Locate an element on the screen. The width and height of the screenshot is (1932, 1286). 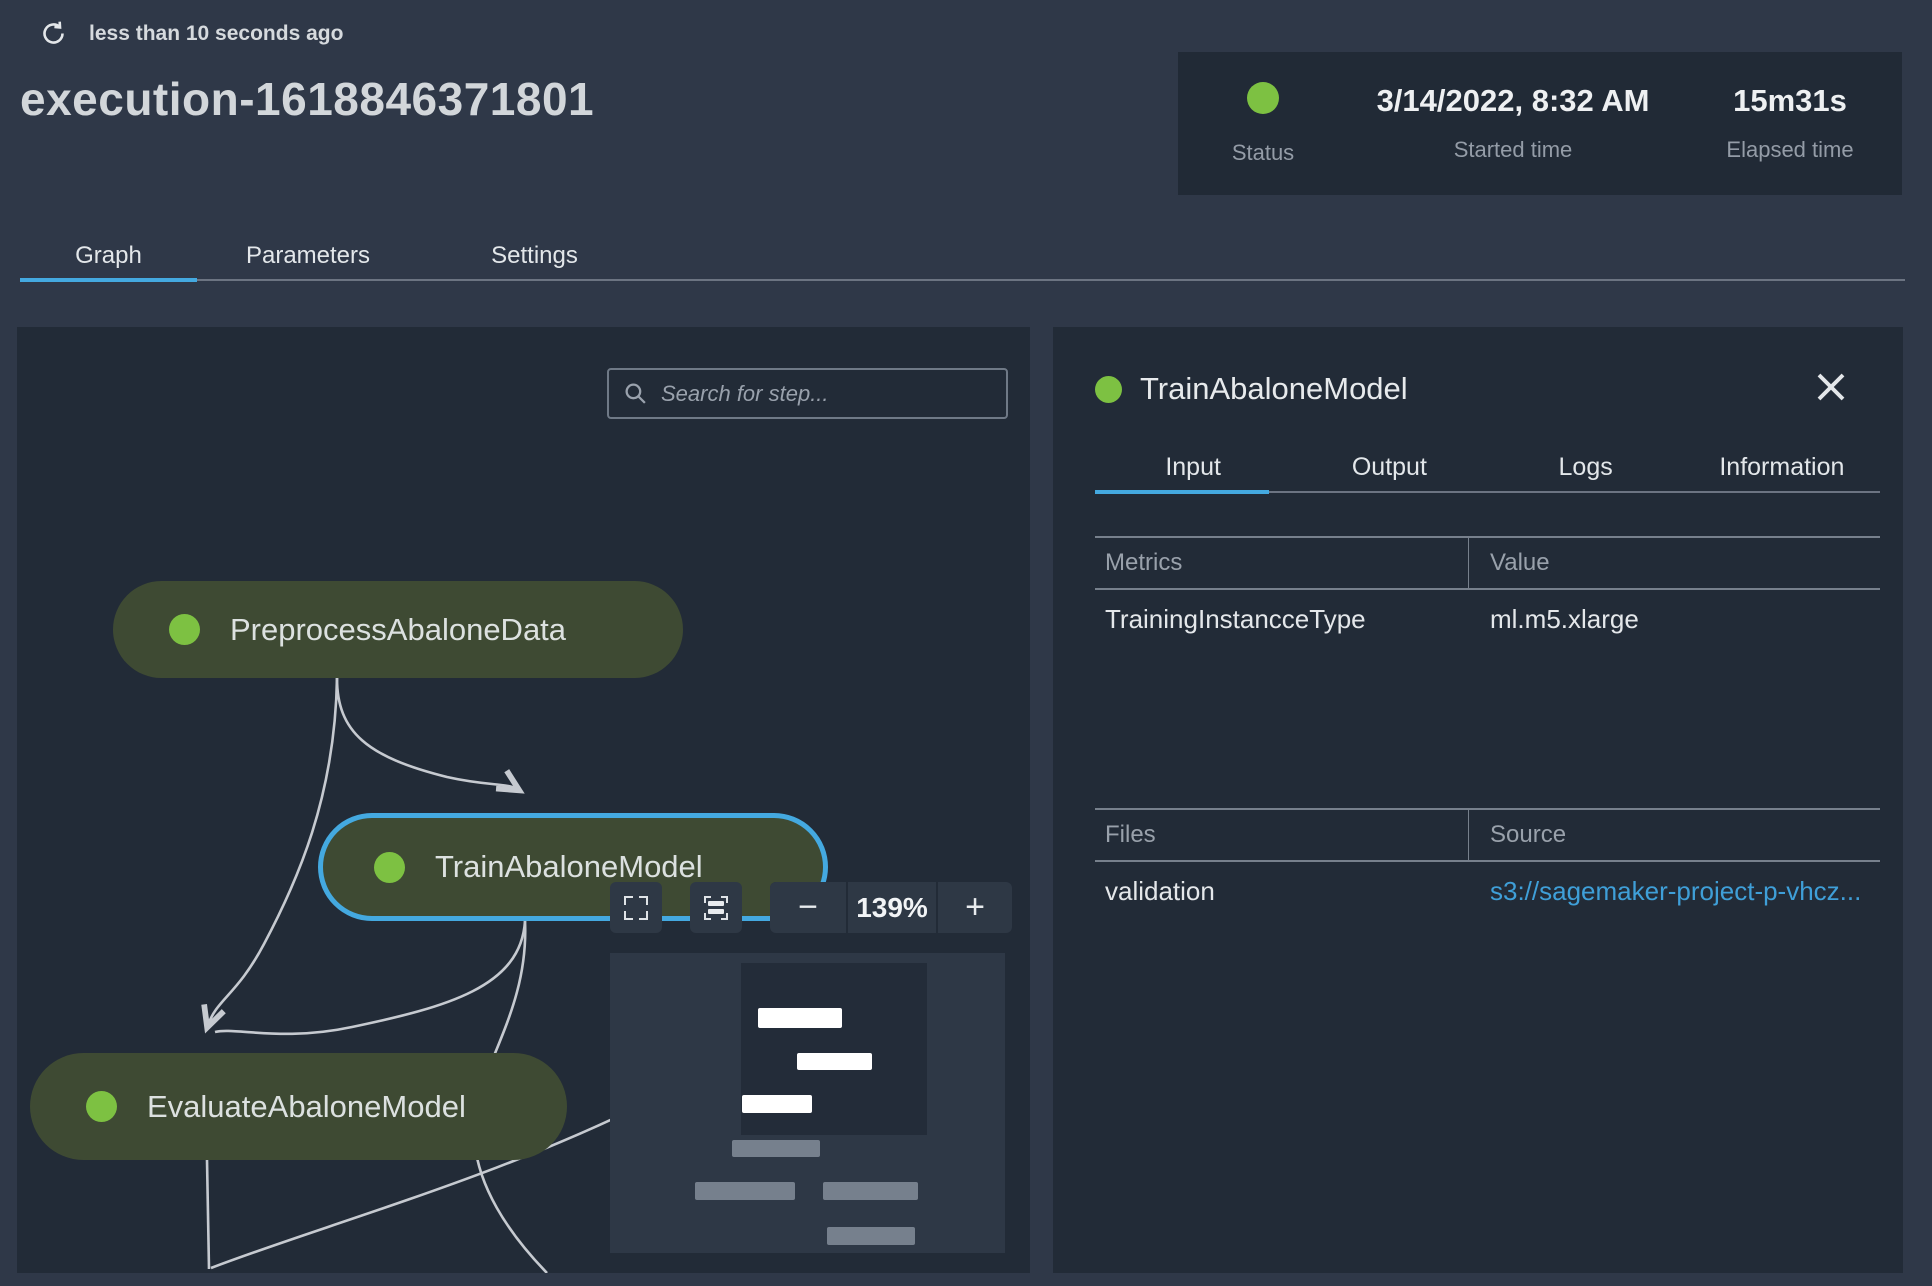
tab-settings: Settings is located at coordinates (534, 256).